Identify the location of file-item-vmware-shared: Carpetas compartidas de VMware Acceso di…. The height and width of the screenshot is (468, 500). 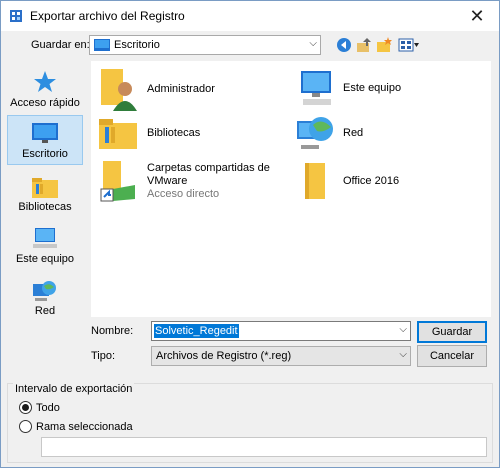
(184, 181).